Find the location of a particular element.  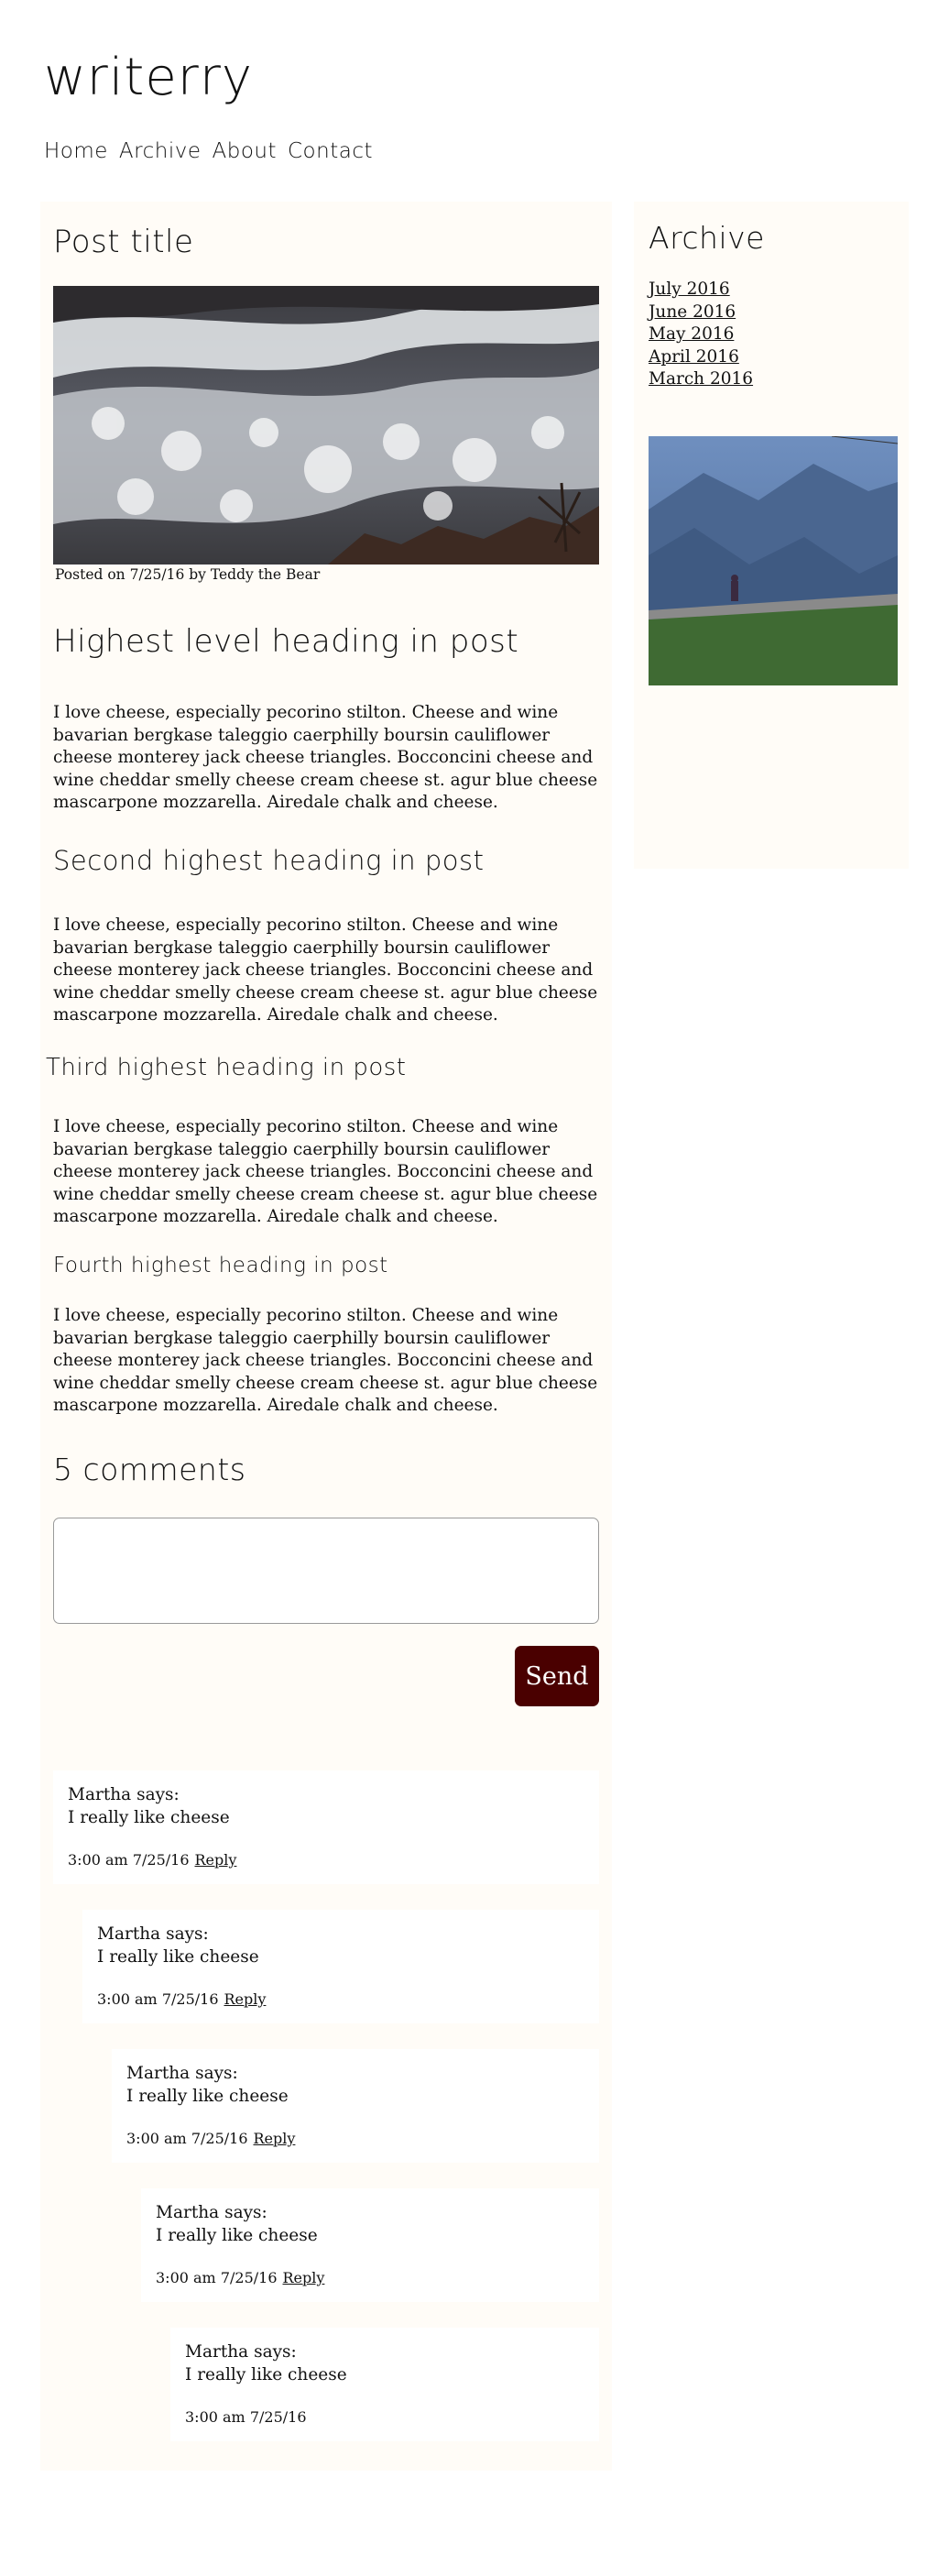

heading-level-3: Third highest heading in post is located at coordinates (226, 1067).